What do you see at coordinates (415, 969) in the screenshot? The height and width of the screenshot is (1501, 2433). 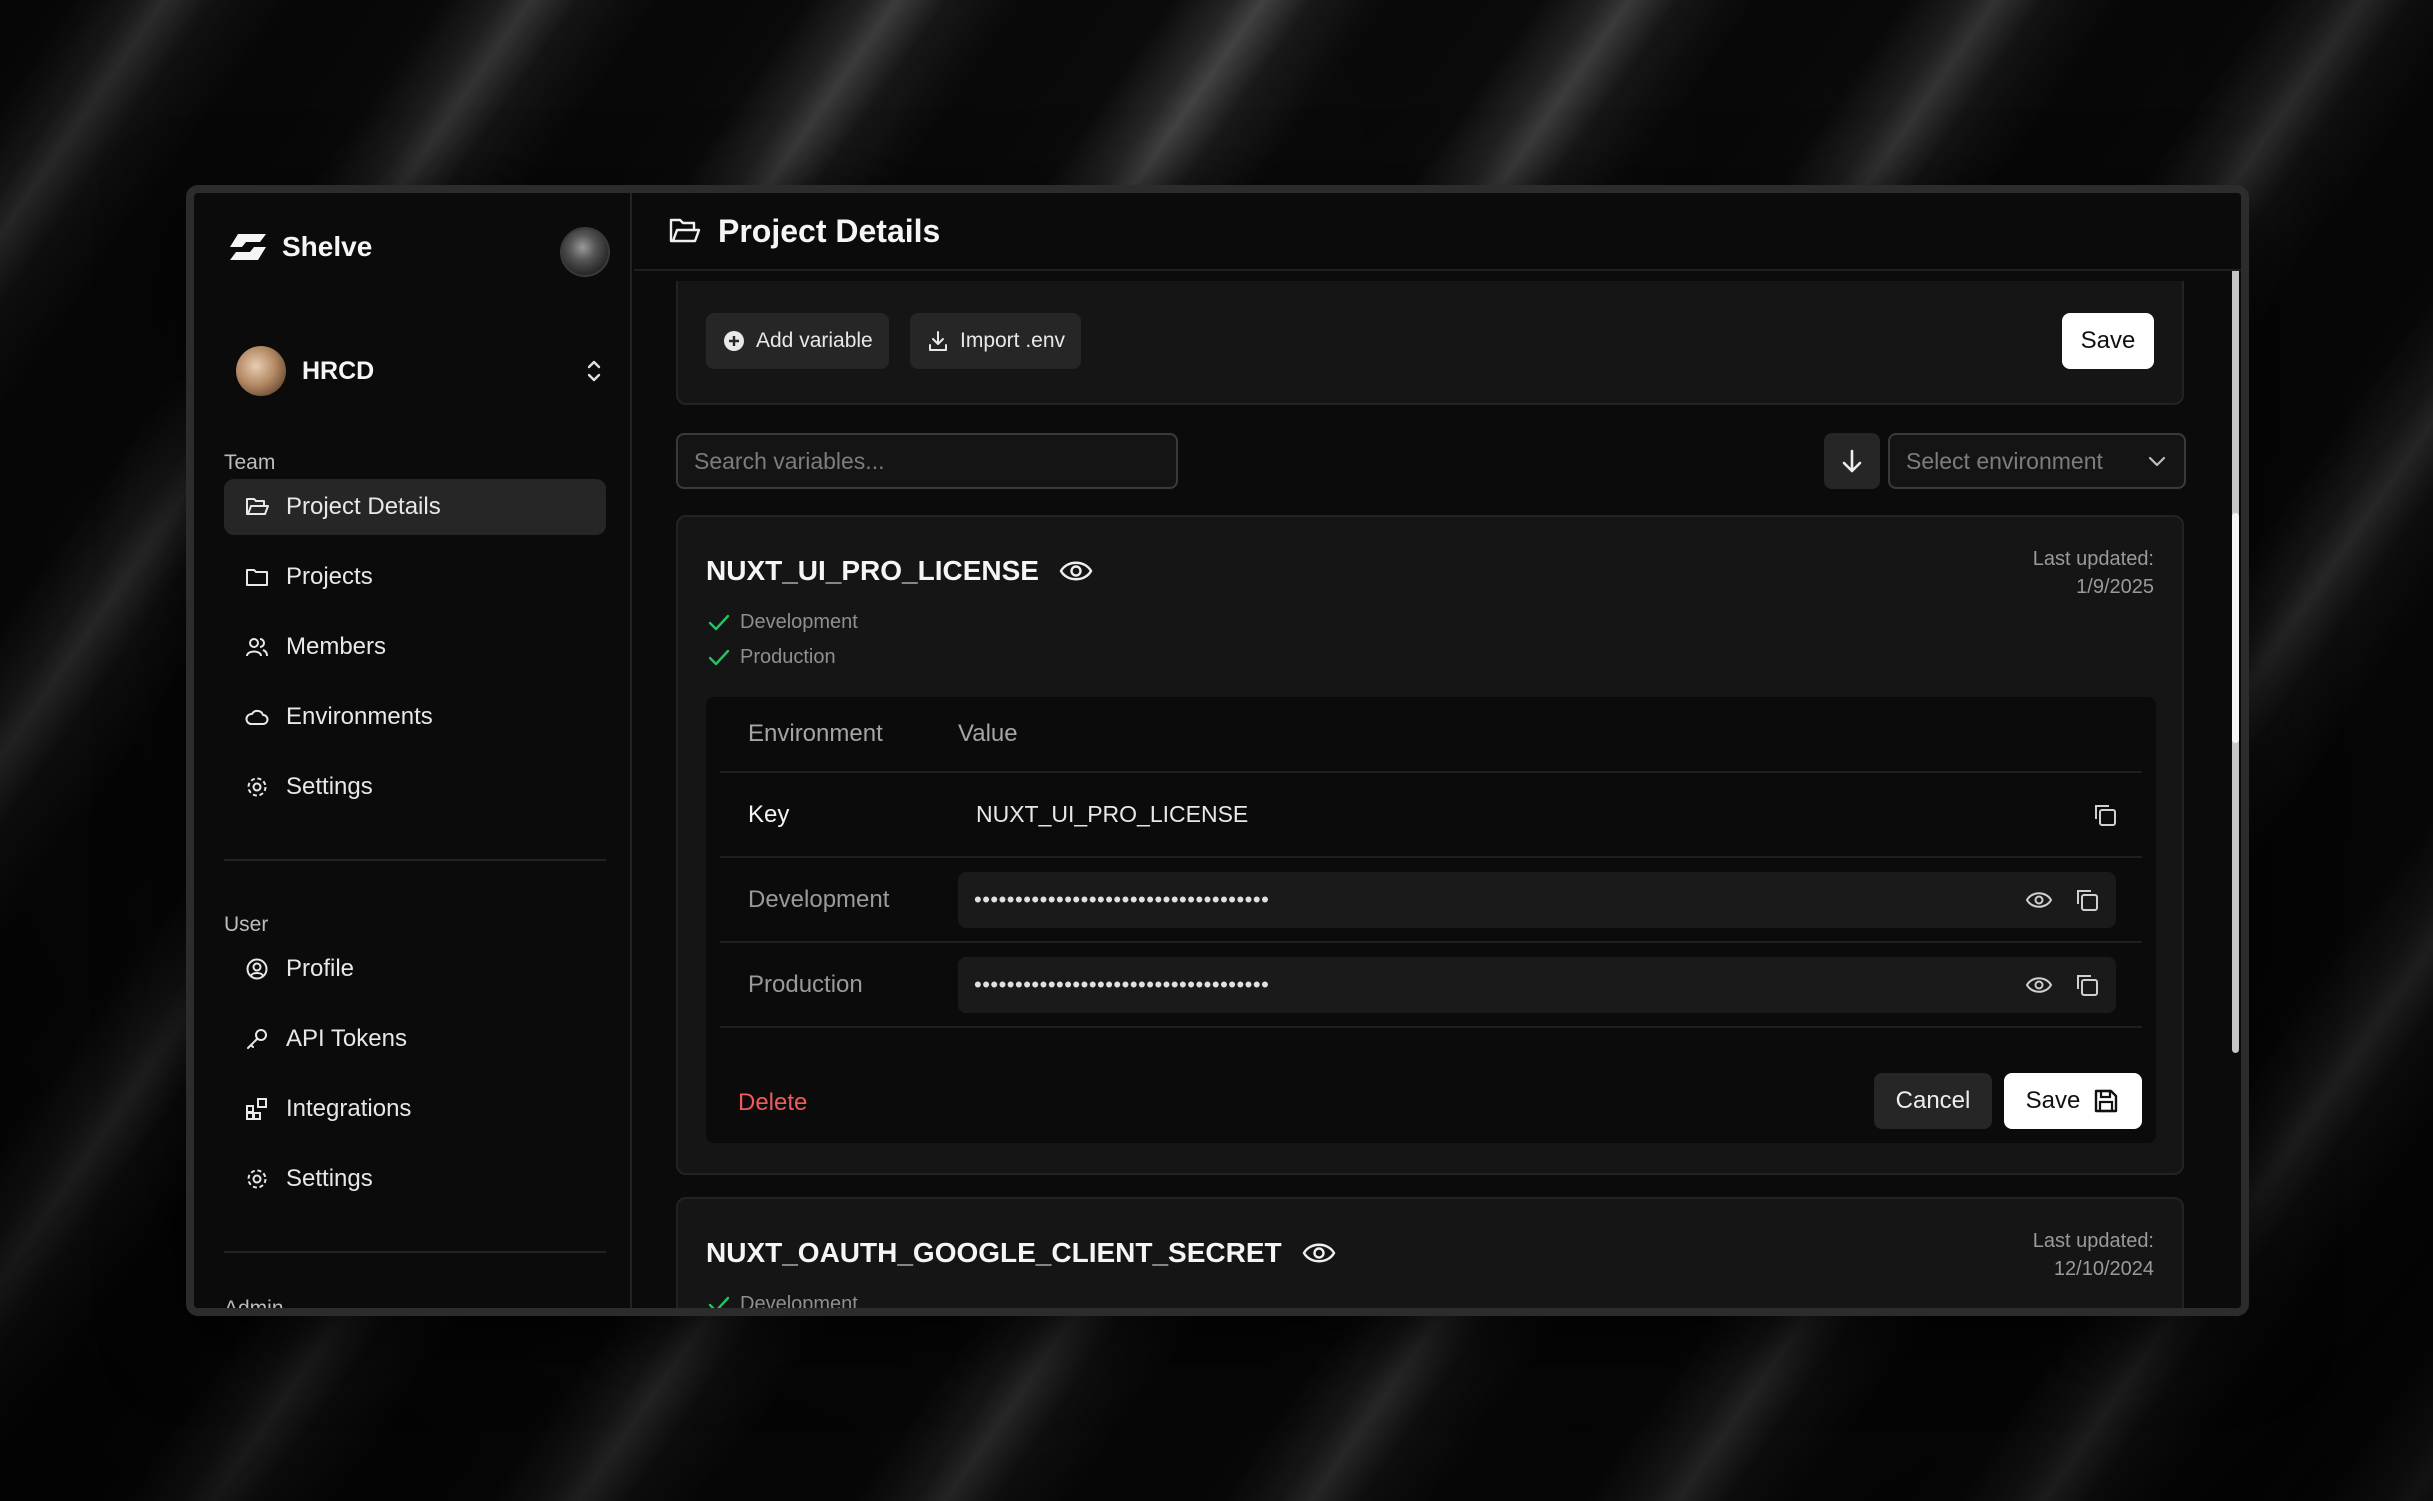 I see `nav-item-profile: Profile` at bounding box center [415, 969].